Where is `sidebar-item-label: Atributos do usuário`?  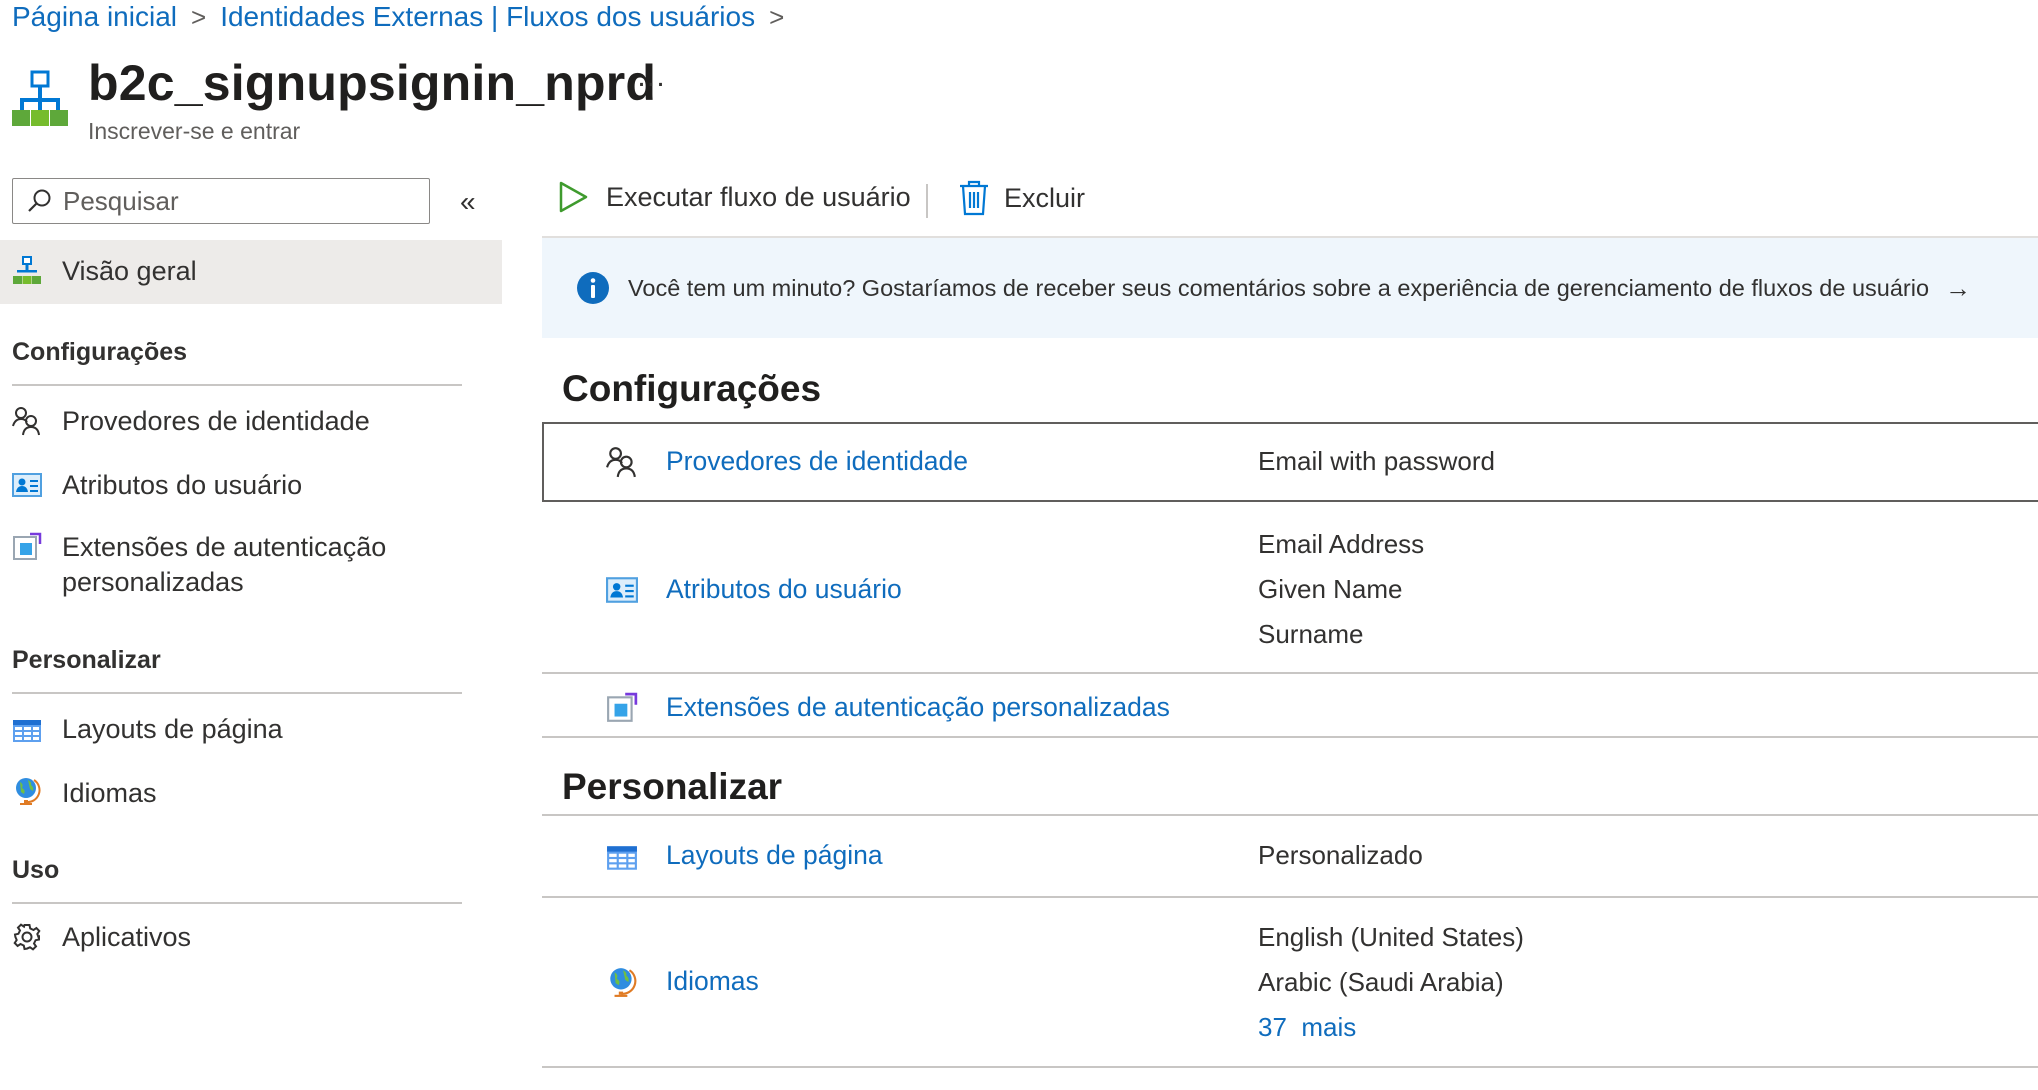
sidebar-item-label: Atributos do usuário is located at coordinates (182, 485).